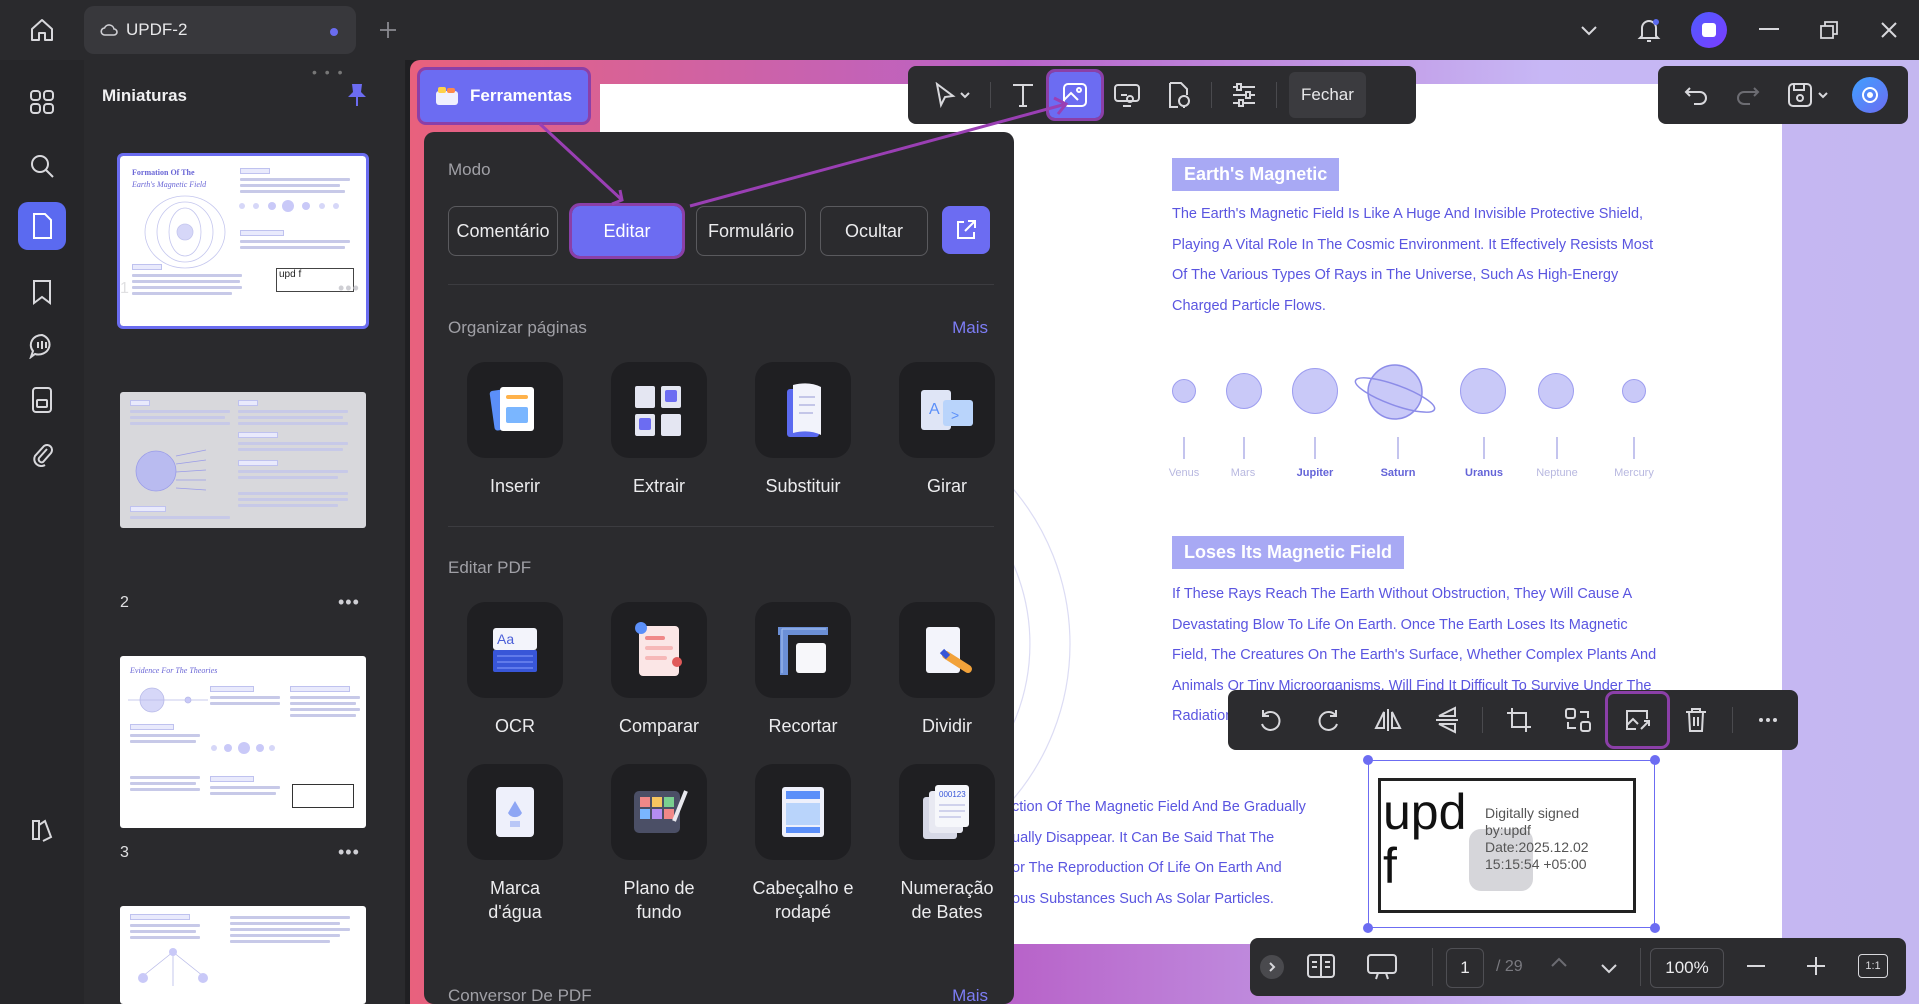 This screenshot has width=1919, height=1004. Describe the element at coordinates (1382, 969) in the screenshot. I see `presentation-icon` at that location.